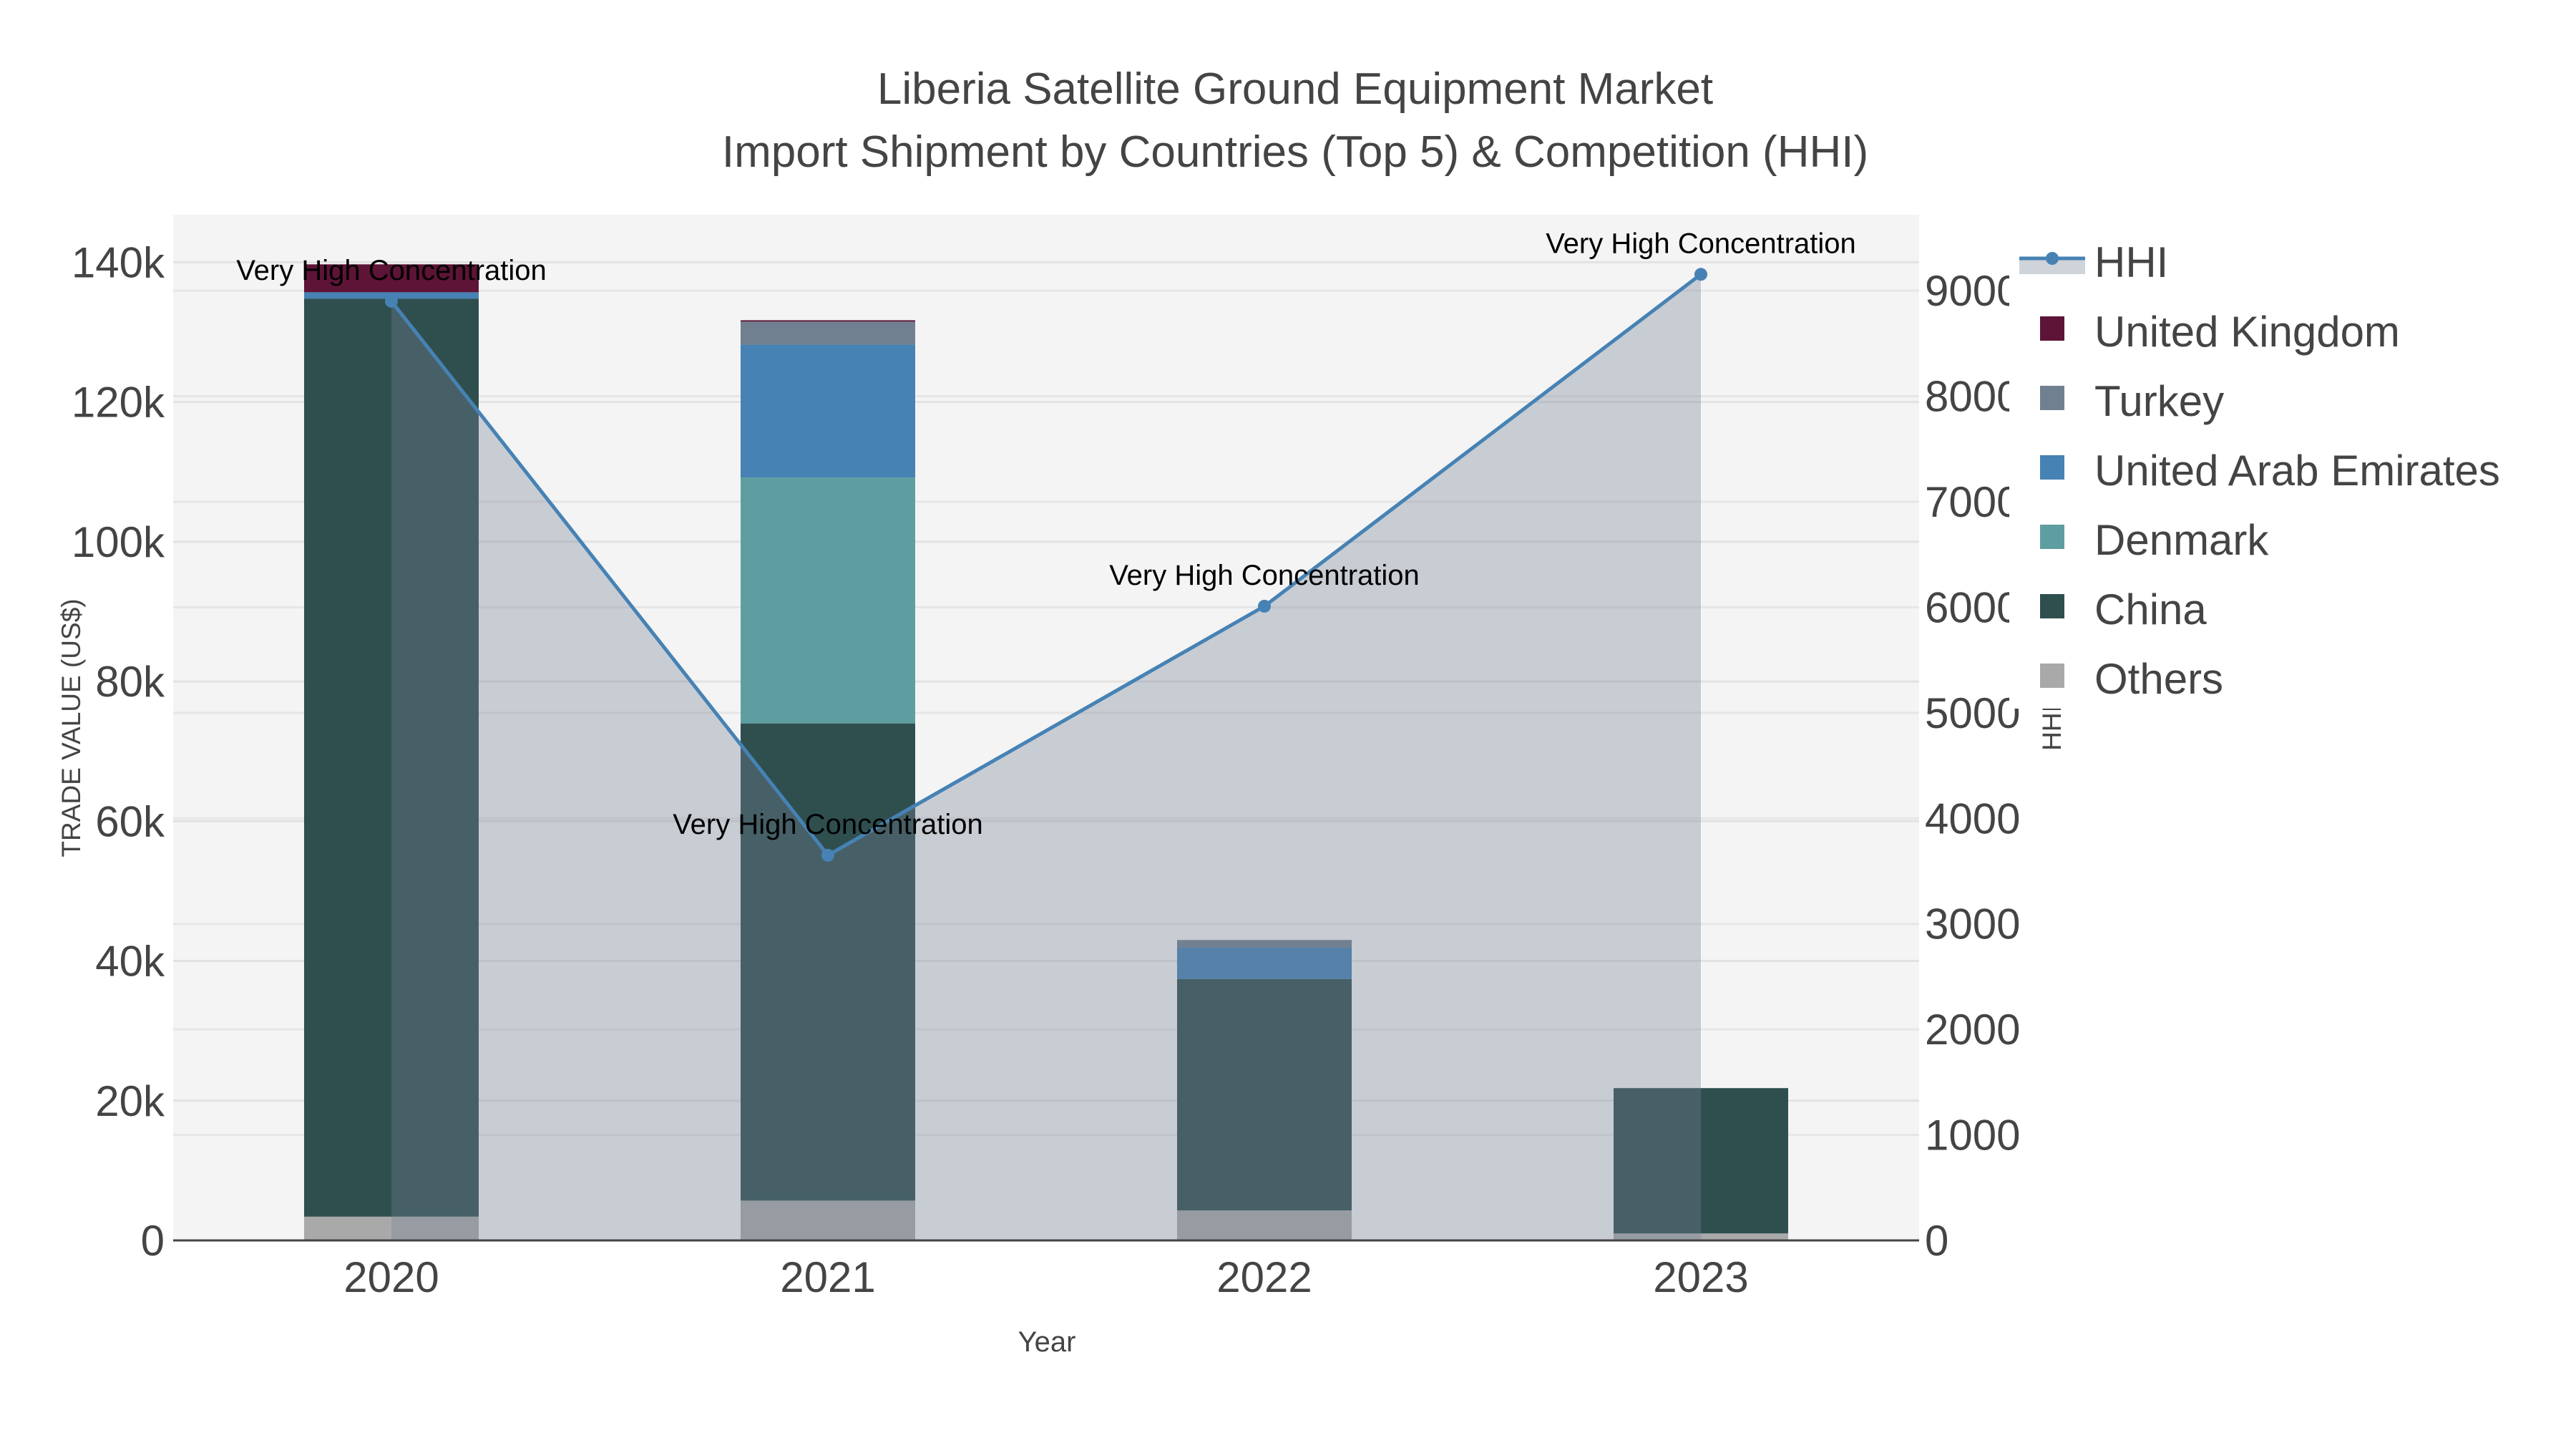  I want to click on y-tick-label: 20k, so click(130, 1101).